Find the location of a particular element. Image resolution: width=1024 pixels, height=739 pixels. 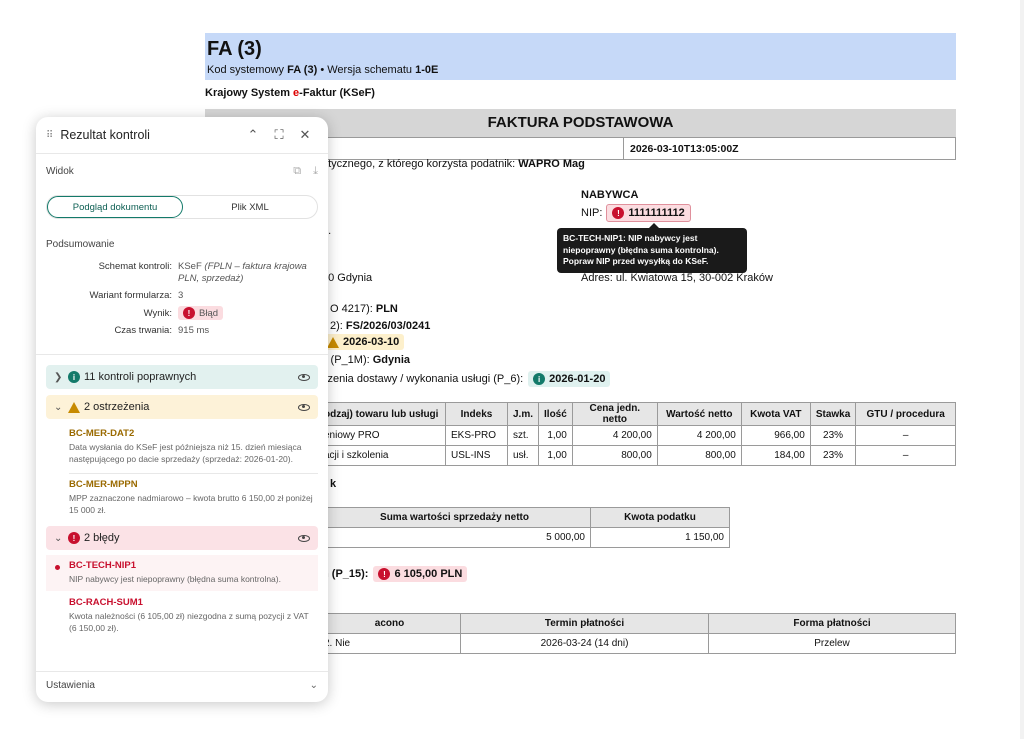

summary-result: Wynik: ! Błąd is located at coordinates (182, 313).